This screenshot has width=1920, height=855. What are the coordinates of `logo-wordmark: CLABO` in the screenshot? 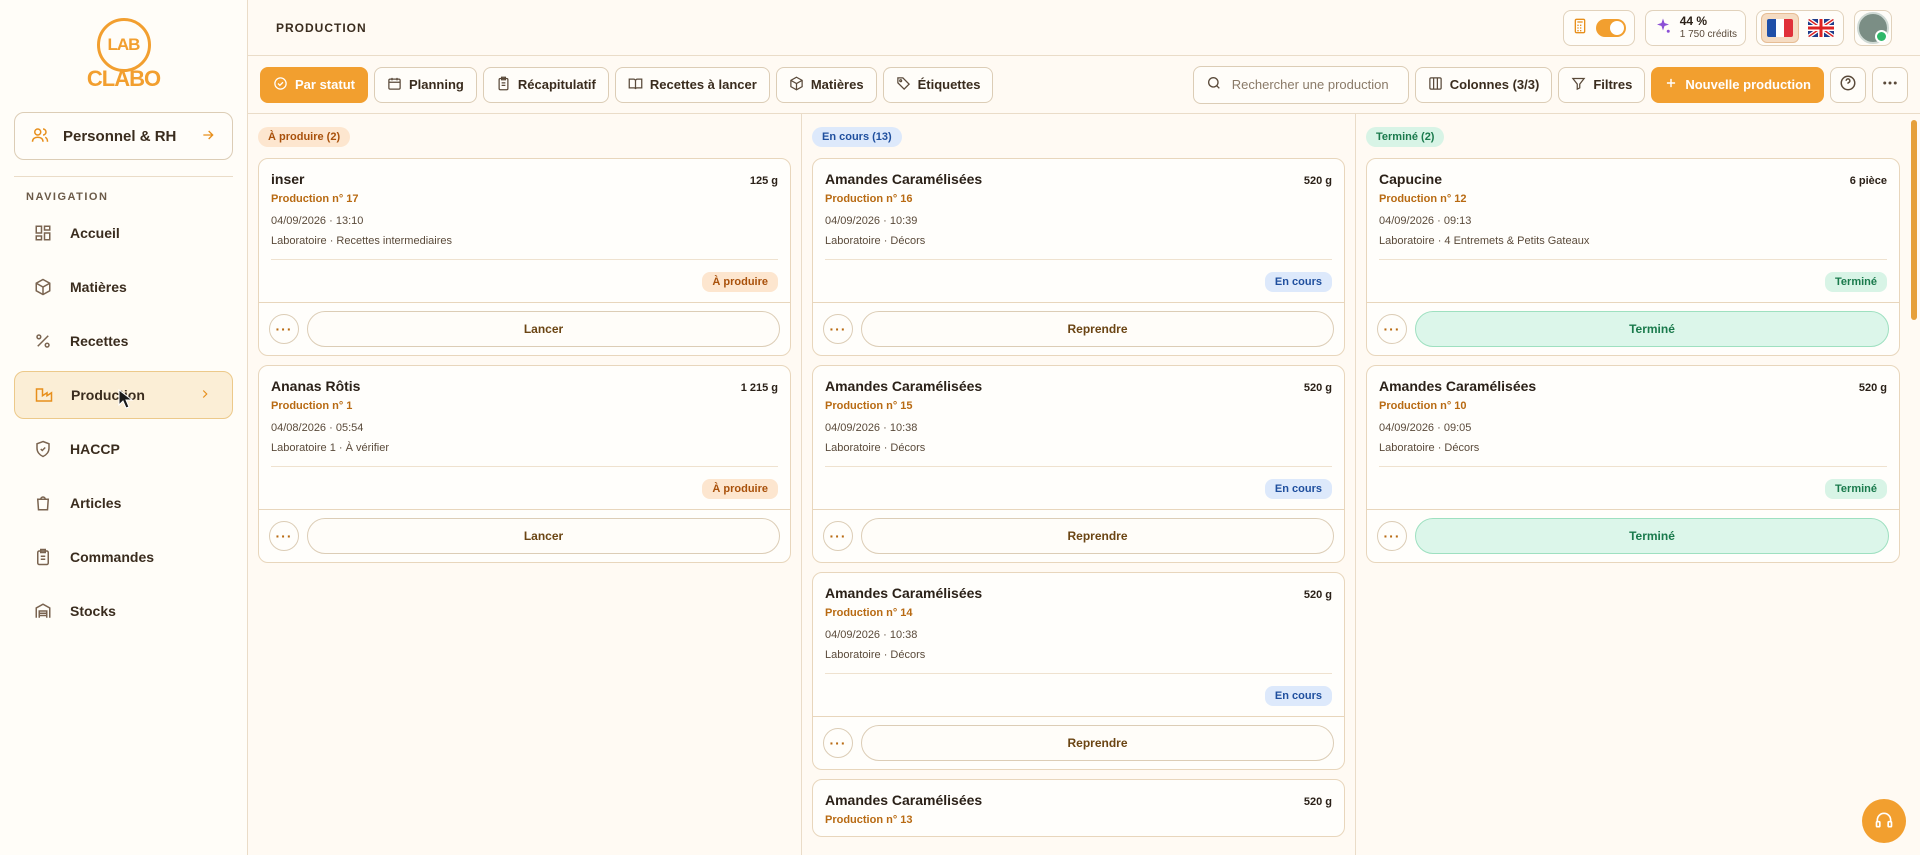 It's located at (123, 78).